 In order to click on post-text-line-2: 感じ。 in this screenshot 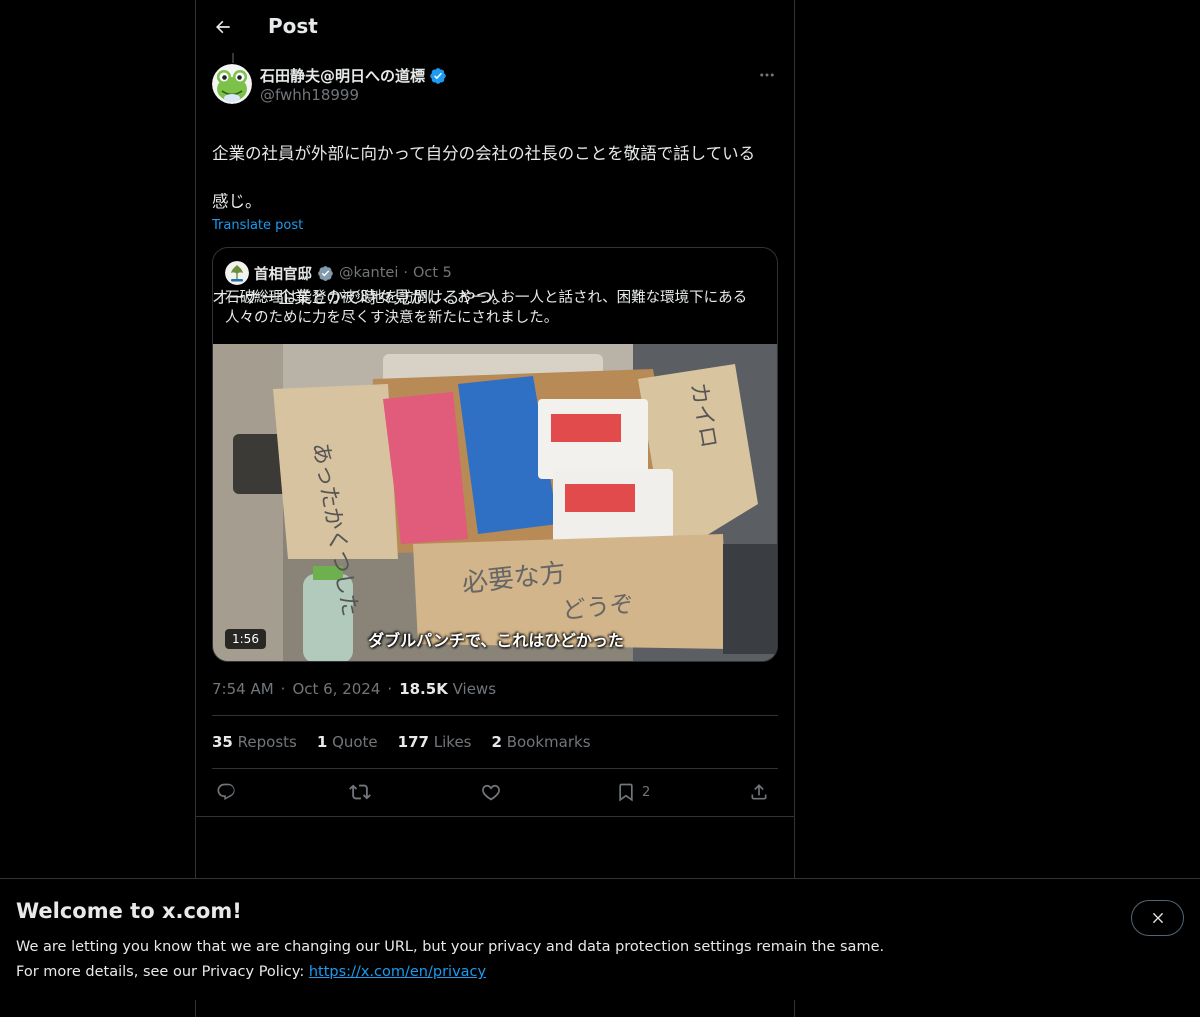, I will do `click(237, 201)`.